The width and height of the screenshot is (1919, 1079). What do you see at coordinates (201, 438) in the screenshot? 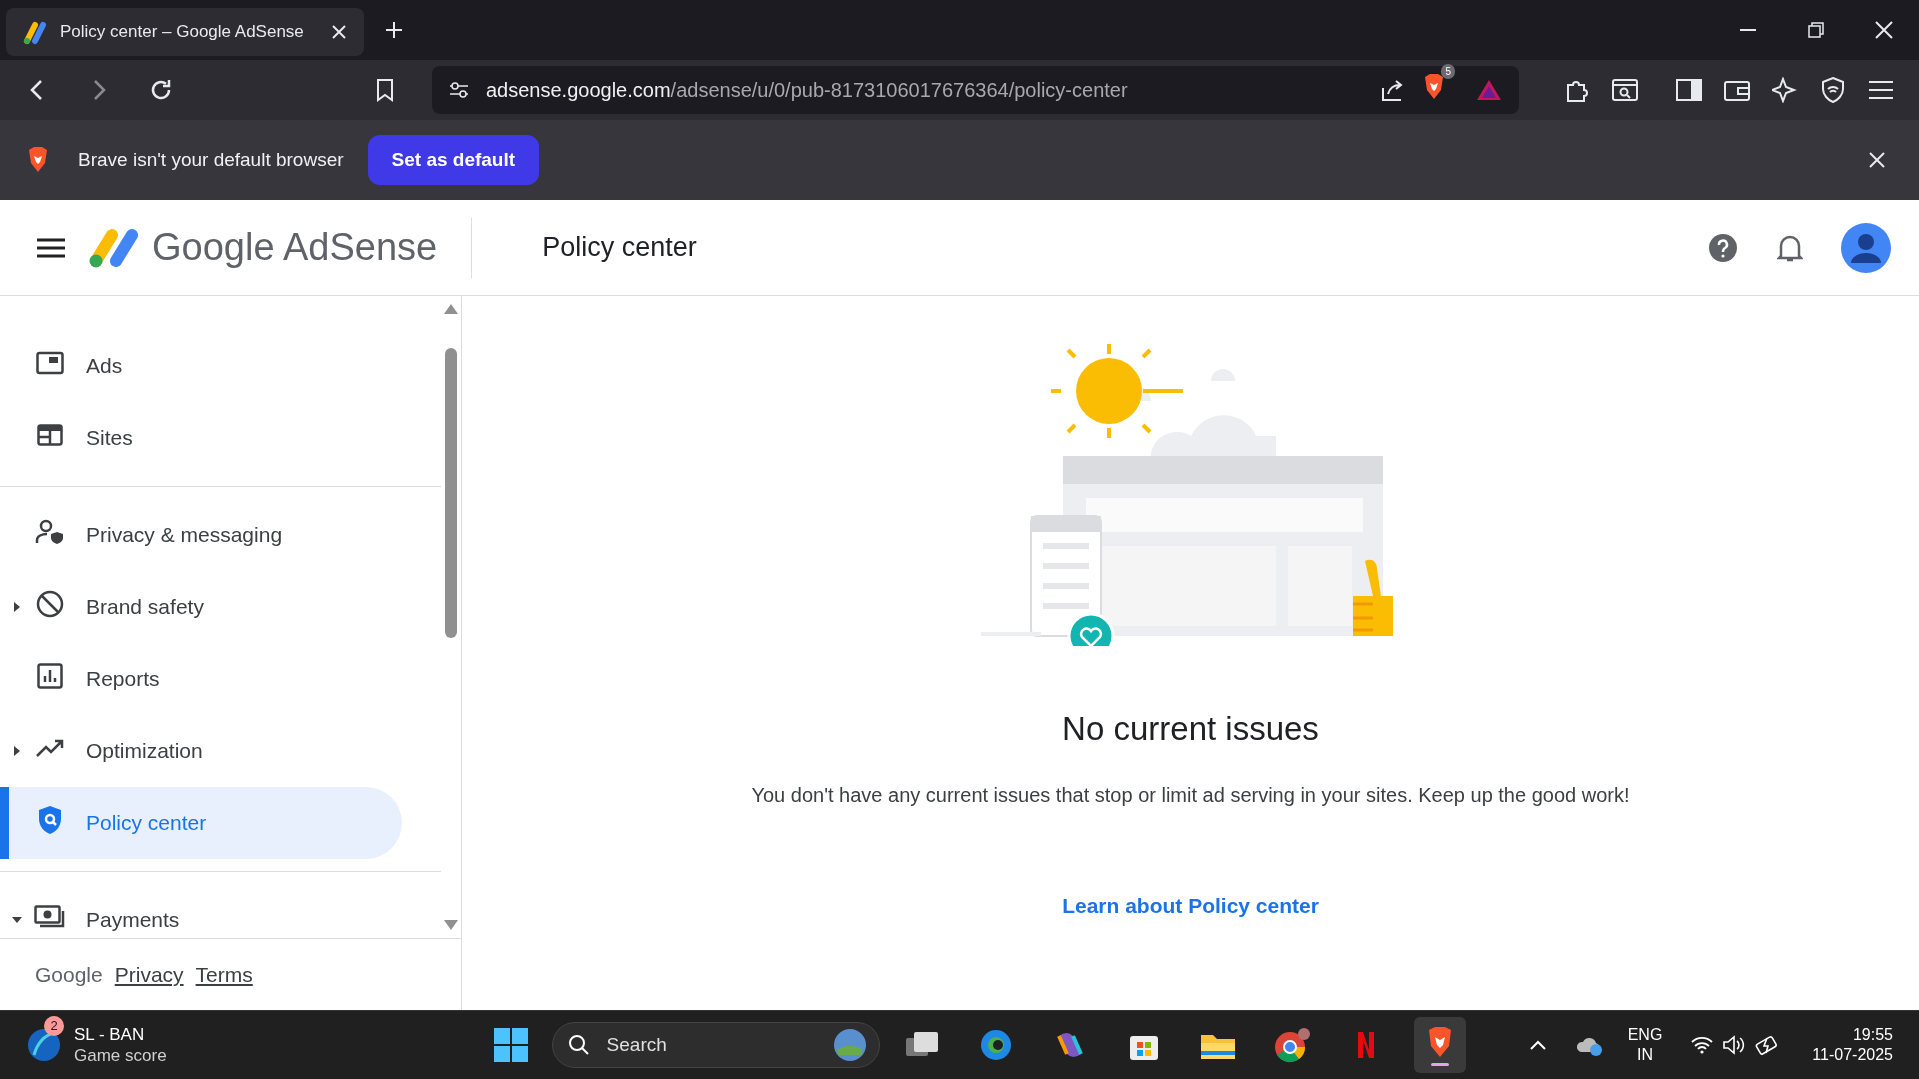
I see `sidebar-item: Sites` at bounding box center [201, 438].